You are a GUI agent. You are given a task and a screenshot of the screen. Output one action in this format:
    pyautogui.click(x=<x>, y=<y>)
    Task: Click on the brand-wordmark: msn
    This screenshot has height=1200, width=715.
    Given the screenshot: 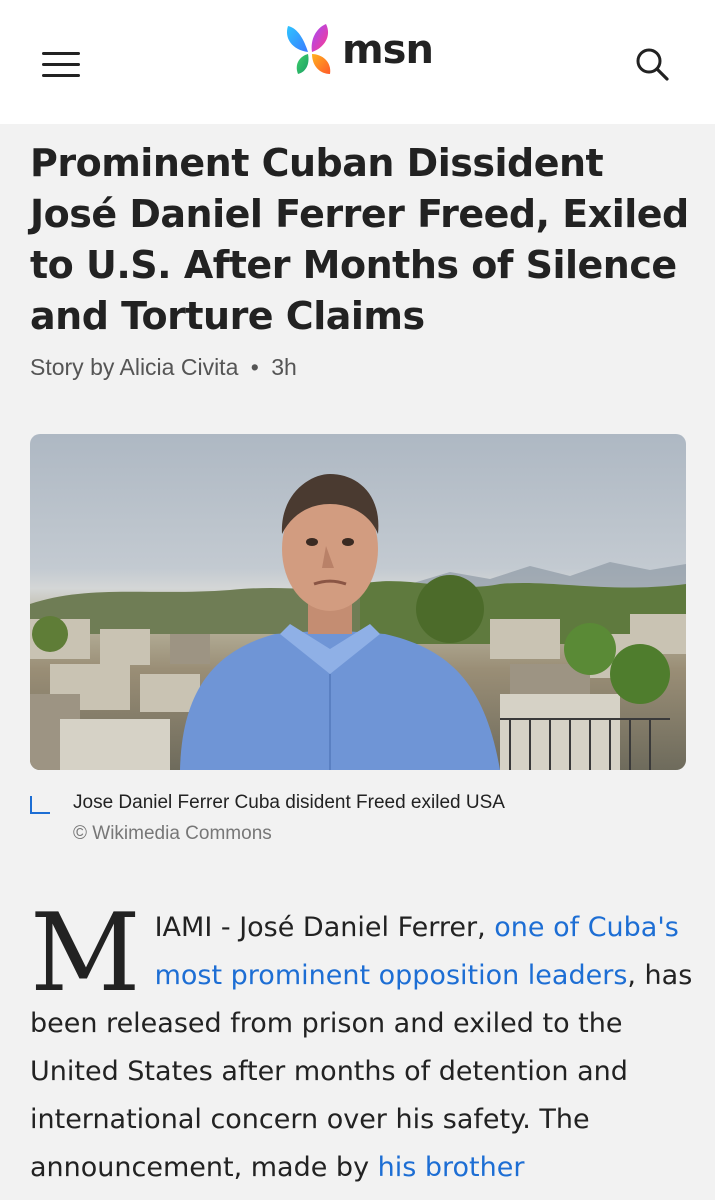 What is the action you would take?
    pyautogui.click(x=388, y=50)
    